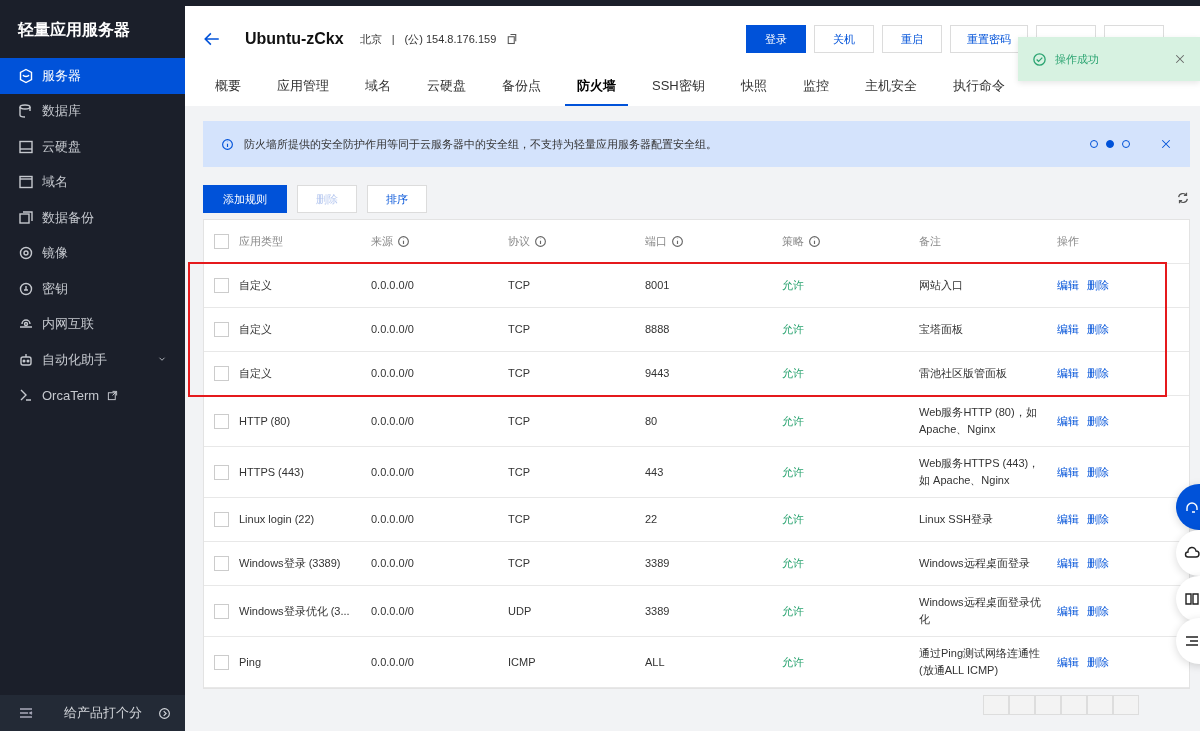 The image size is (1200, 731). What do you see at coordinates (1192, 641) in the screenshot?
I see `list-icon` at bounding box center [1192, 641].